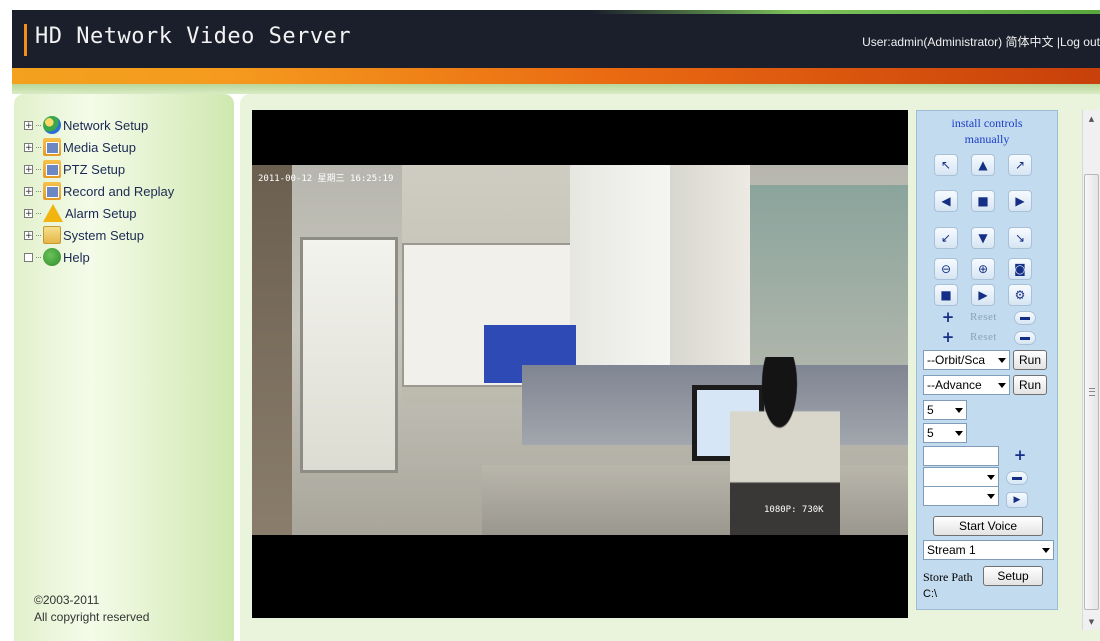 Image resolution: width=1100 pixels, height=641 pixels. What do you see at coordinates (103, 235) in the screenshot?
I see `sidebar-item-label: System Setup` at bounding box center [103, 235].